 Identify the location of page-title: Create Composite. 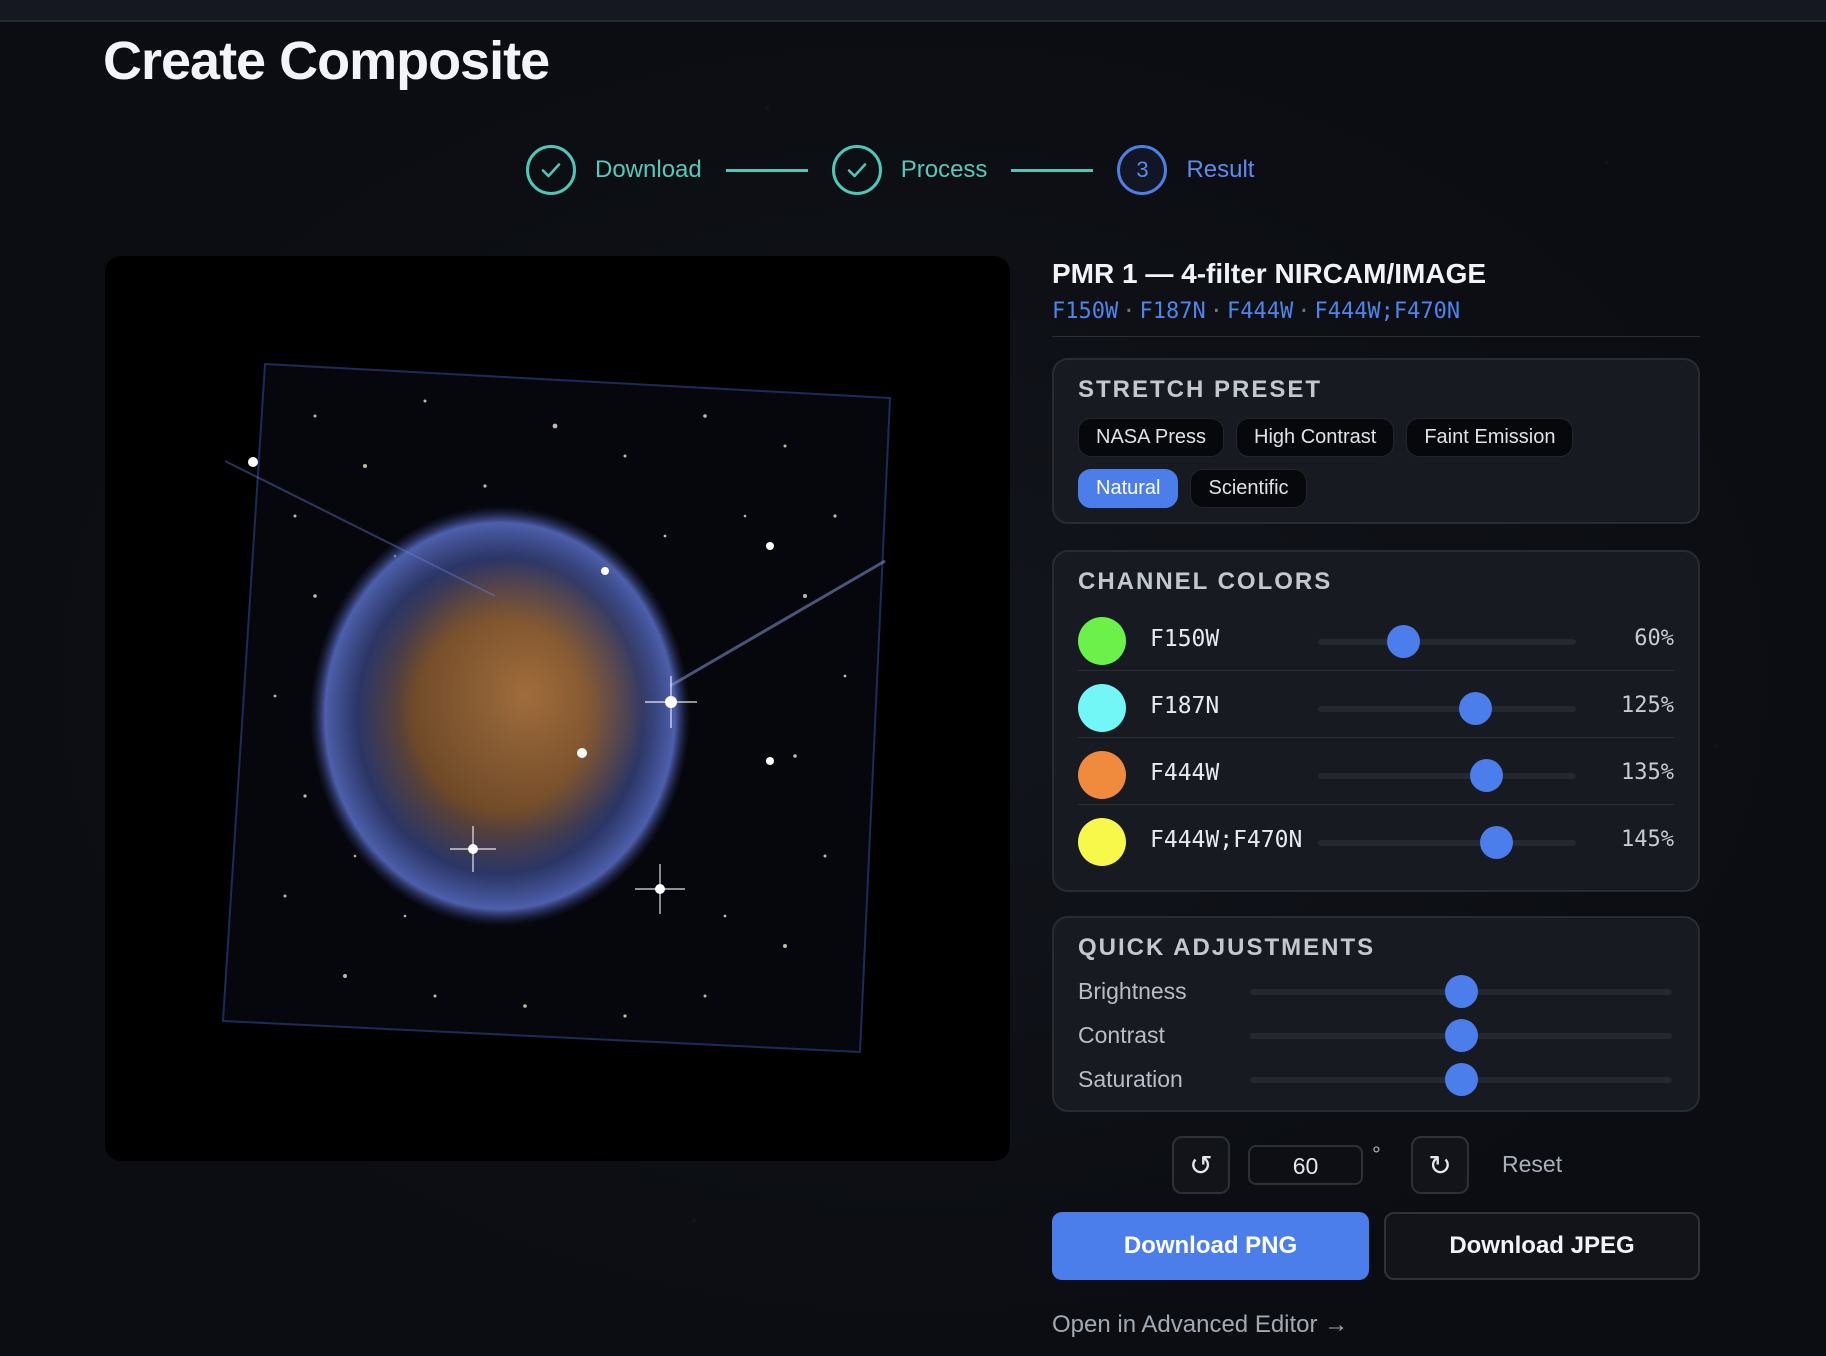
(326, 61).